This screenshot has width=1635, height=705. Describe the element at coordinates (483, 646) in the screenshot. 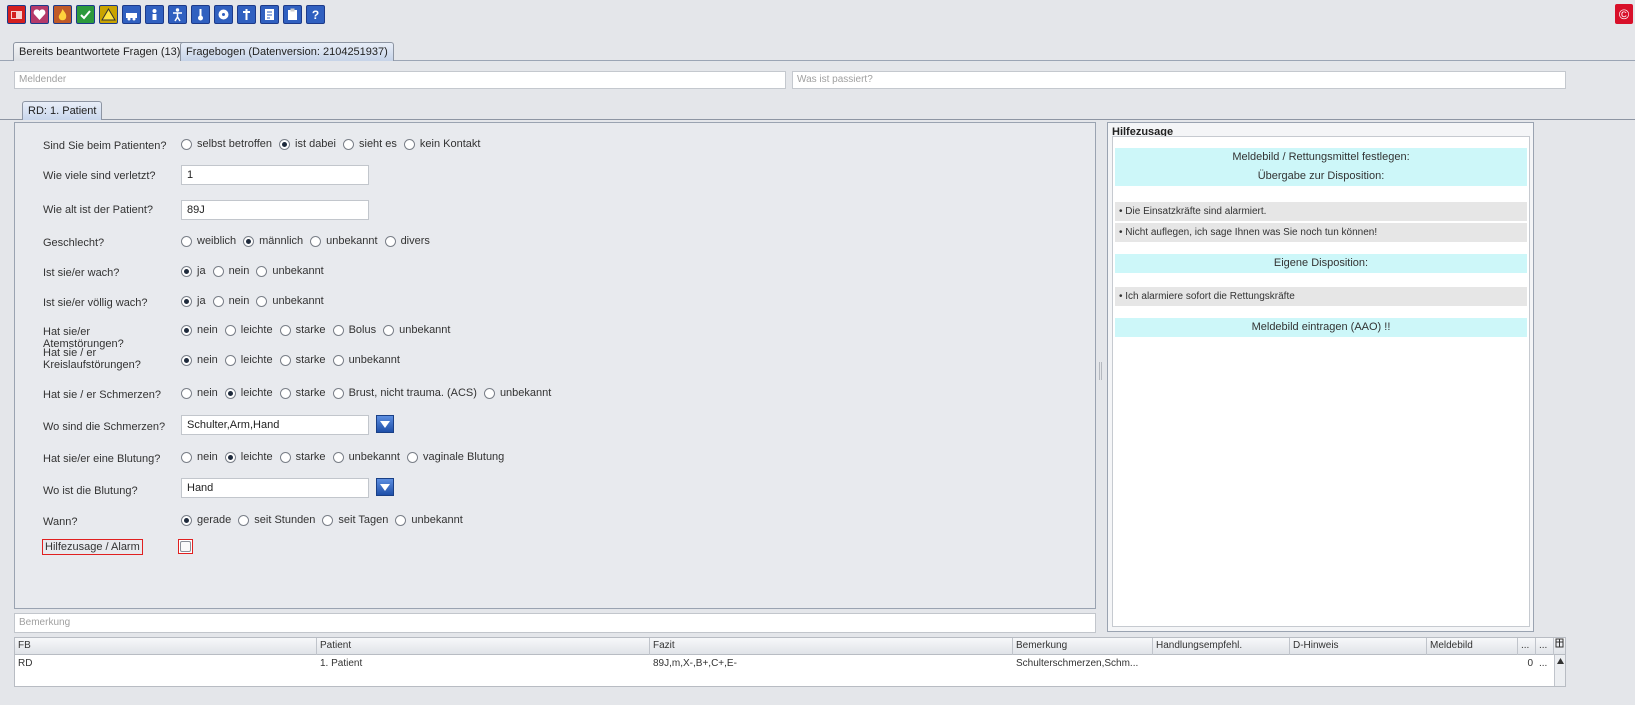

I see `column-header: Patient` at that location.